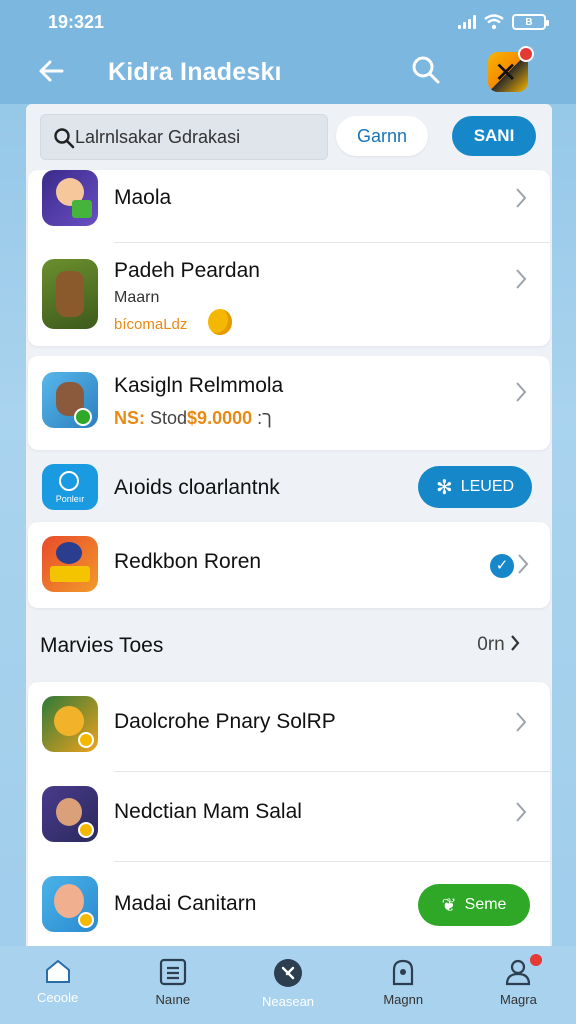  Describe the element at coordinates (518, 972) in the screenshot. I see `profile-icon` at that location.